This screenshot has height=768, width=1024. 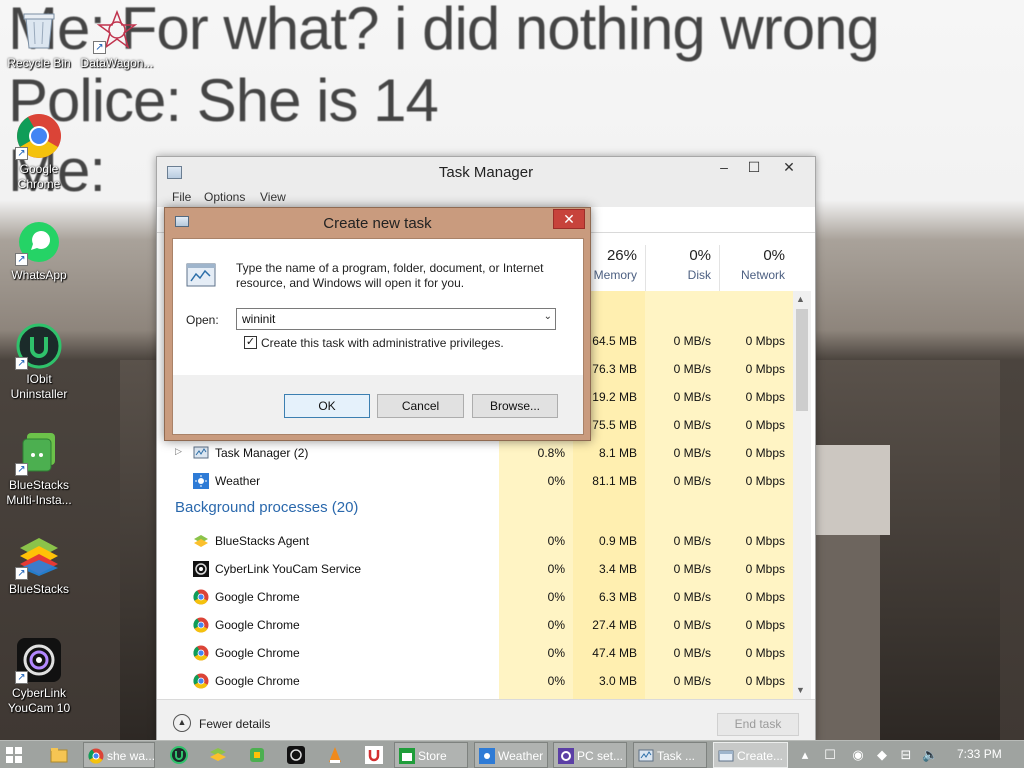 I want to click on uninstaller-red-icon, so click(x=374, y=755).